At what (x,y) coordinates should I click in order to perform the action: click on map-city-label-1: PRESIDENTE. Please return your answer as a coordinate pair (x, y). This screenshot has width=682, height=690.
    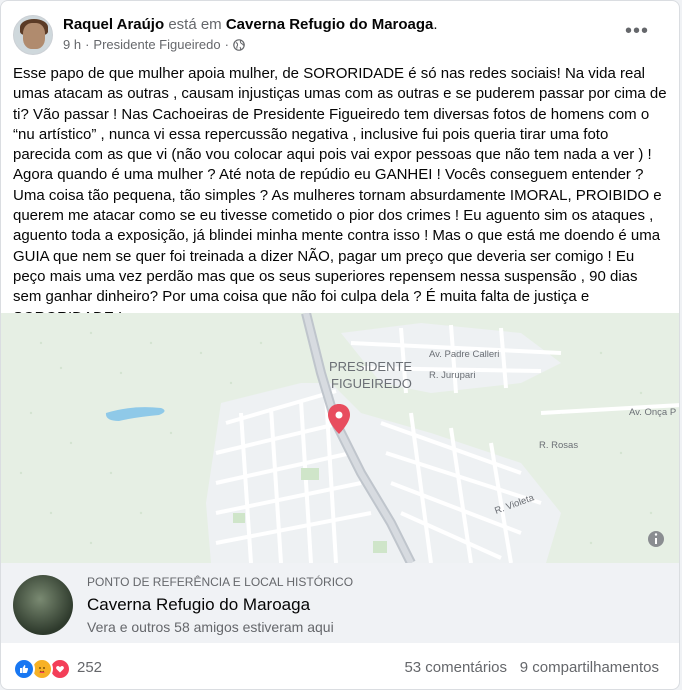
    Looking at the image, I should click on (370, 366).